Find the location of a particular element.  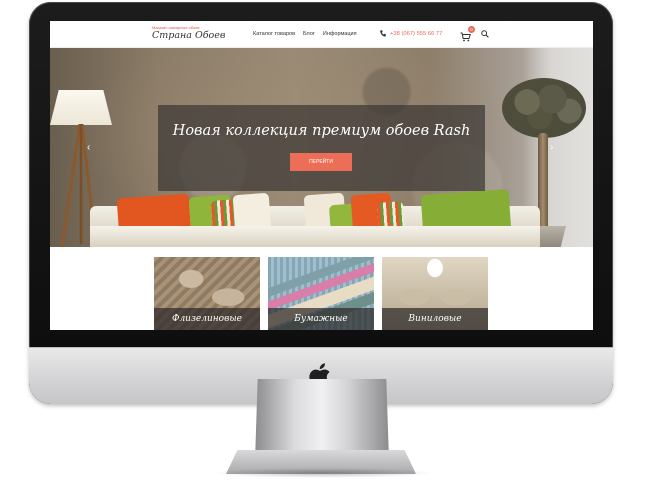

slider-next-arrow: › is located at coordinates (554, 148).